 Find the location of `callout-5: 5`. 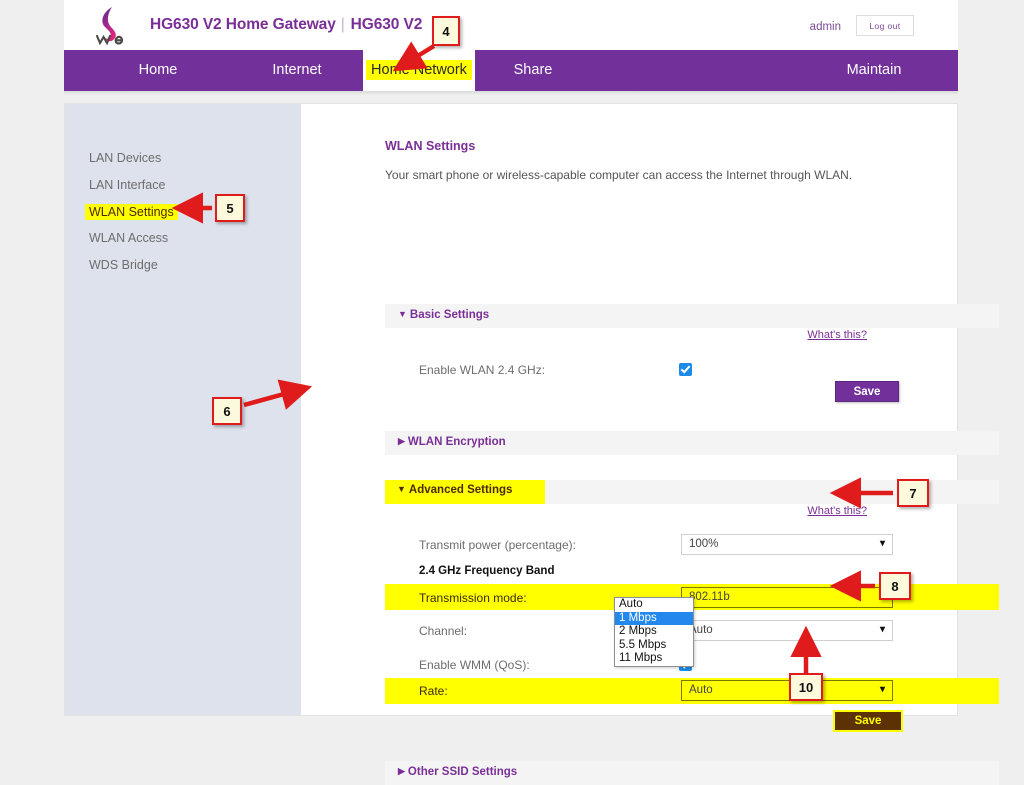

callout-5: 5 is located at coordinates (230, 208).